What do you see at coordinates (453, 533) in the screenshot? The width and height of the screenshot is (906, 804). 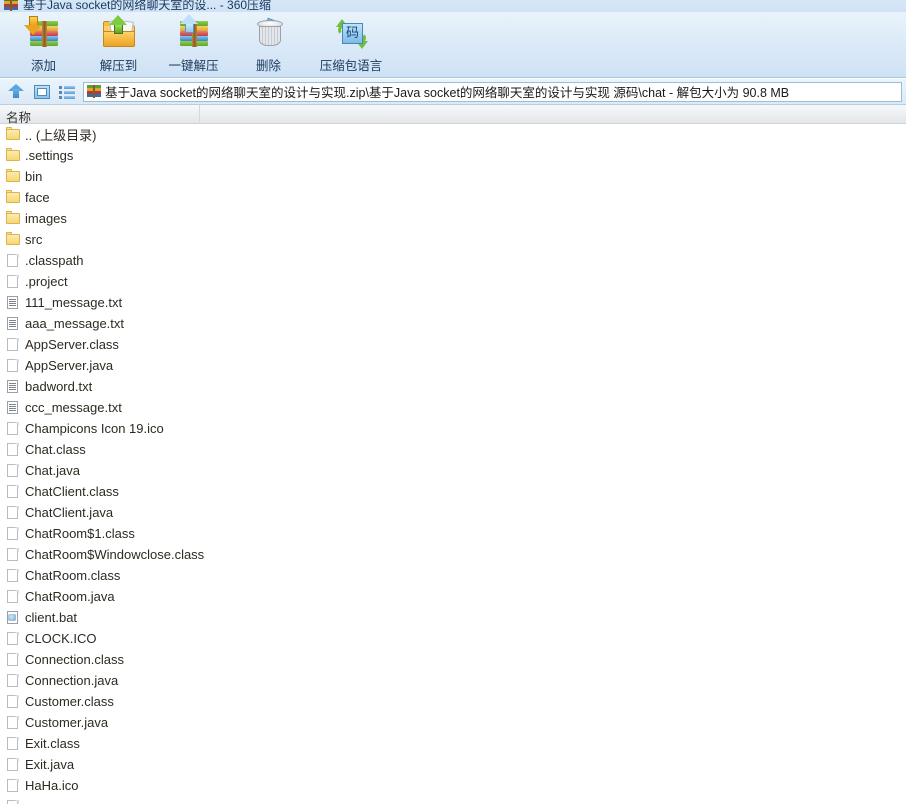 I see `file-row: ChatRoom$1.class` at bounding box center [453, 533].